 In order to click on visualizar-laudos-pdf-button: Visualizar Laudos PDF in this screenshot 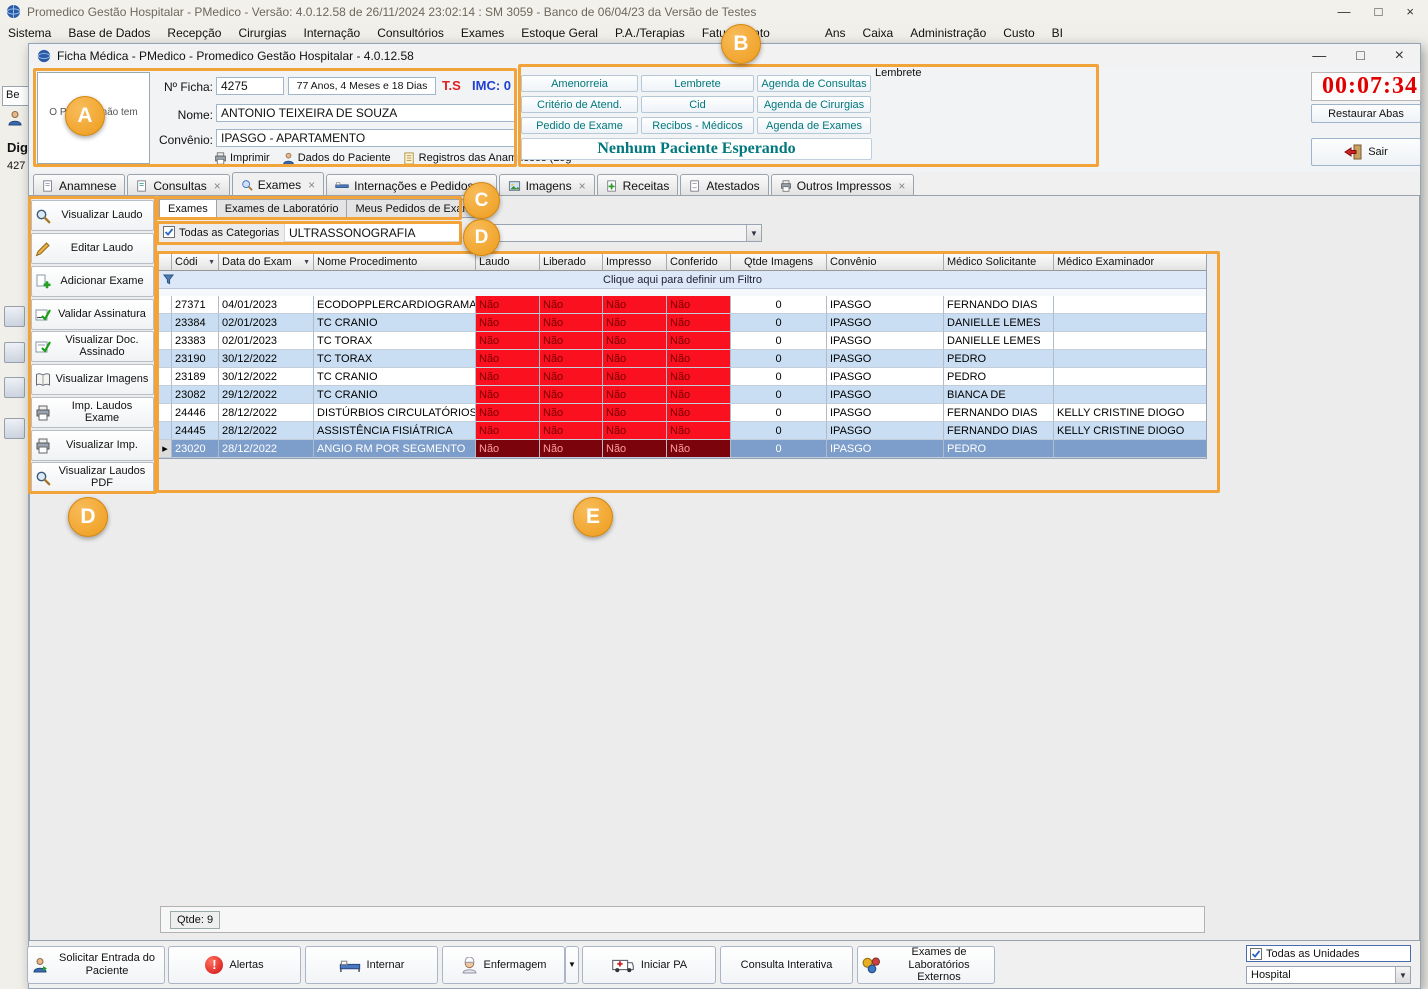, I will do `click(92, 477)`.